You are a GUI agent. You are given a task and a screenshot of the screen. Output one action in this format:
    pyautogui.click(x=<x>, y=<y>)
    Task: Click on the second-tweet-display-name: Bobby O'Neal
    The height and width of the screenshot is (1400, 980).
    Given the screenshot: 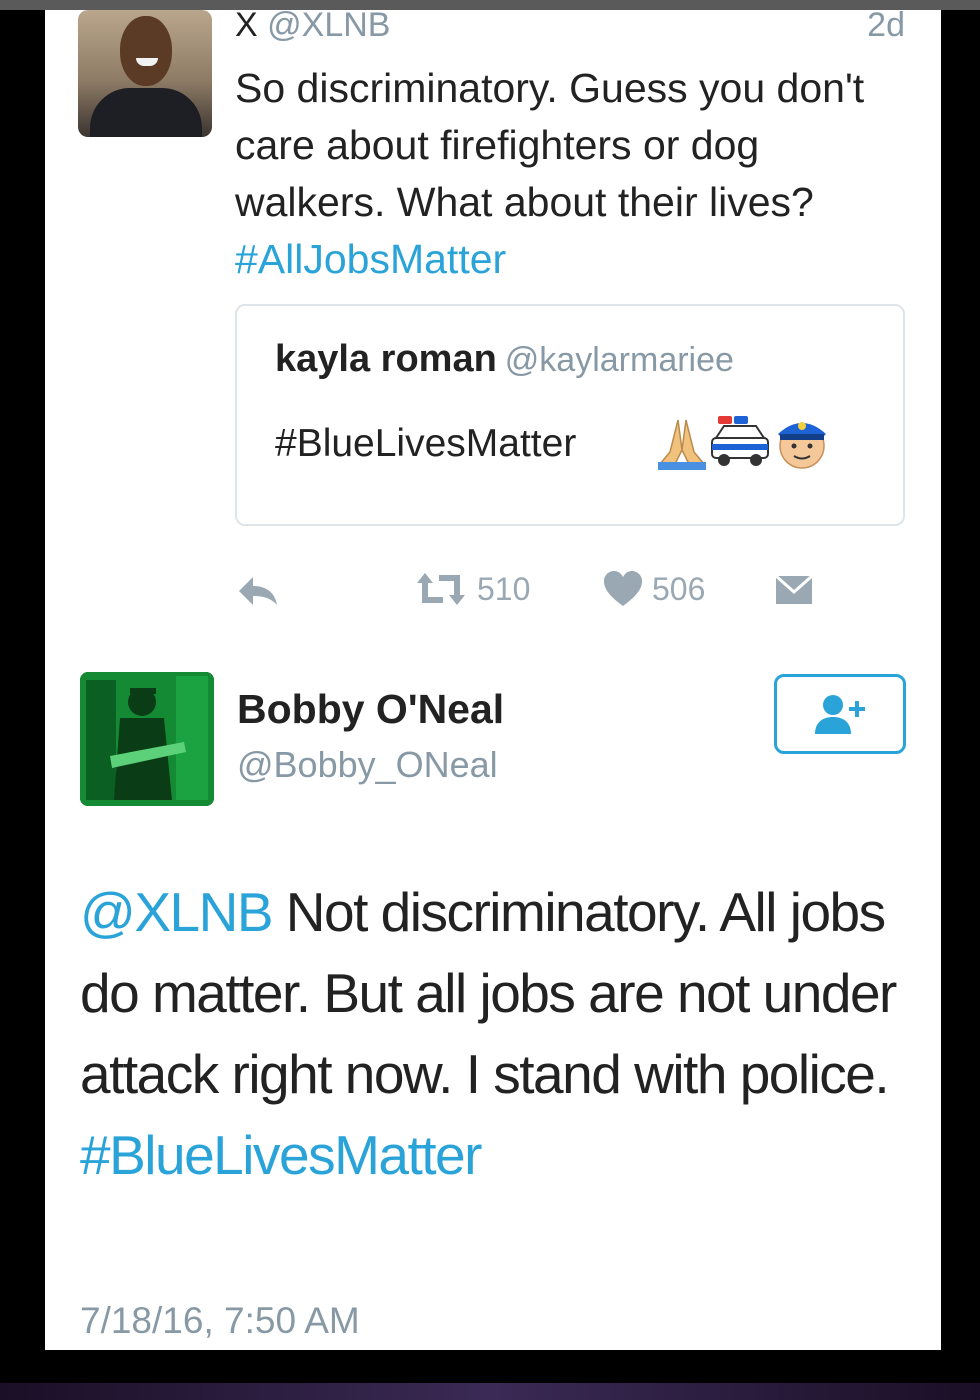 What is the action you would take?
    pyautogui.click(x=370, y=709)
    